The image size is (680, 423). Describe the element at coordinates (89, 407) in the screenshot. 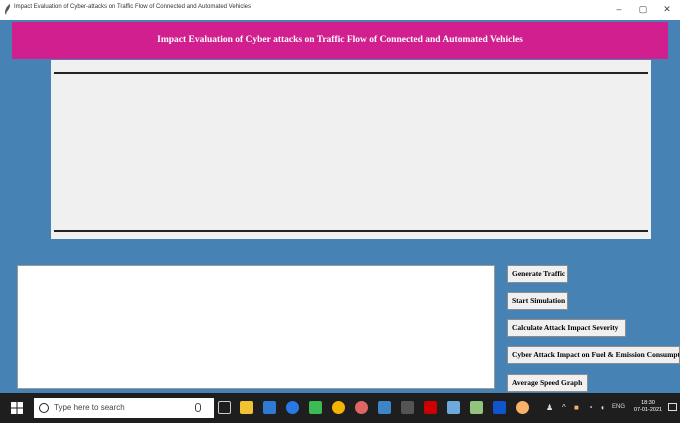

I see `search-input: Type here to search` at that location.